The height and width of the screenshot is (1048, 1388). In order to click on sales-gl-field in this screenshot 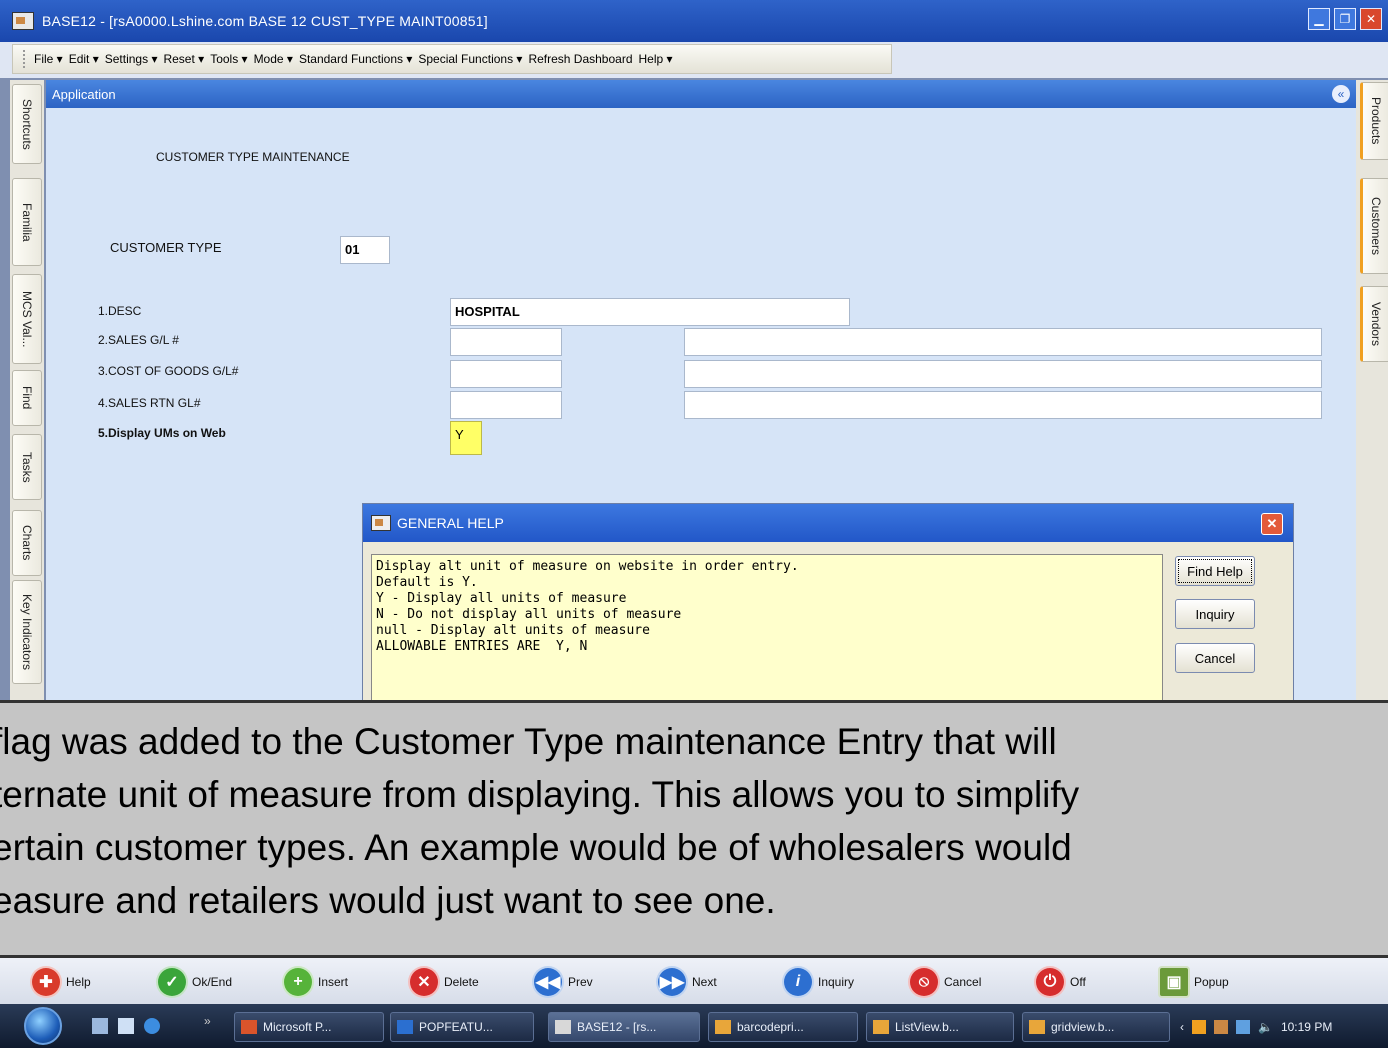, I will do `click(506, 342)`.